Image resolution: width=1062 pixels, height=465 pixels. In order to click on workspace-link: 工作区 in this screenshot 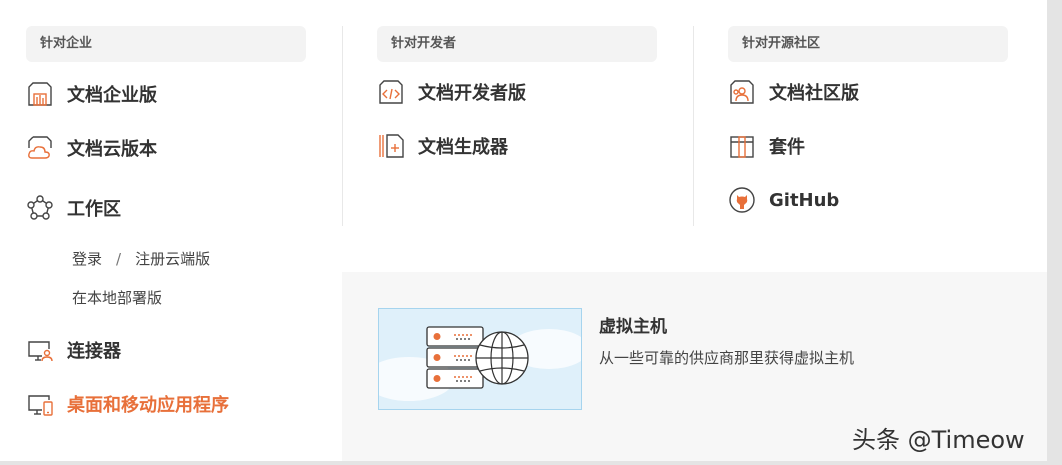, I will do `click(73, 208)`.